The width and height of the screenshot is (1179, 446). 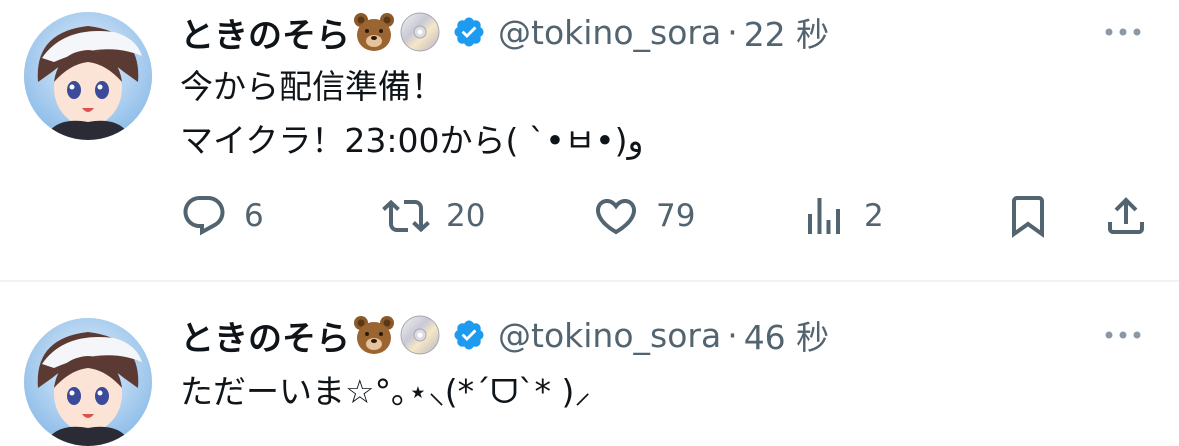 What do you see at coordinates (616, 216) in the screenshot?
I see `heart-icon` at bounding box center [616, 216].